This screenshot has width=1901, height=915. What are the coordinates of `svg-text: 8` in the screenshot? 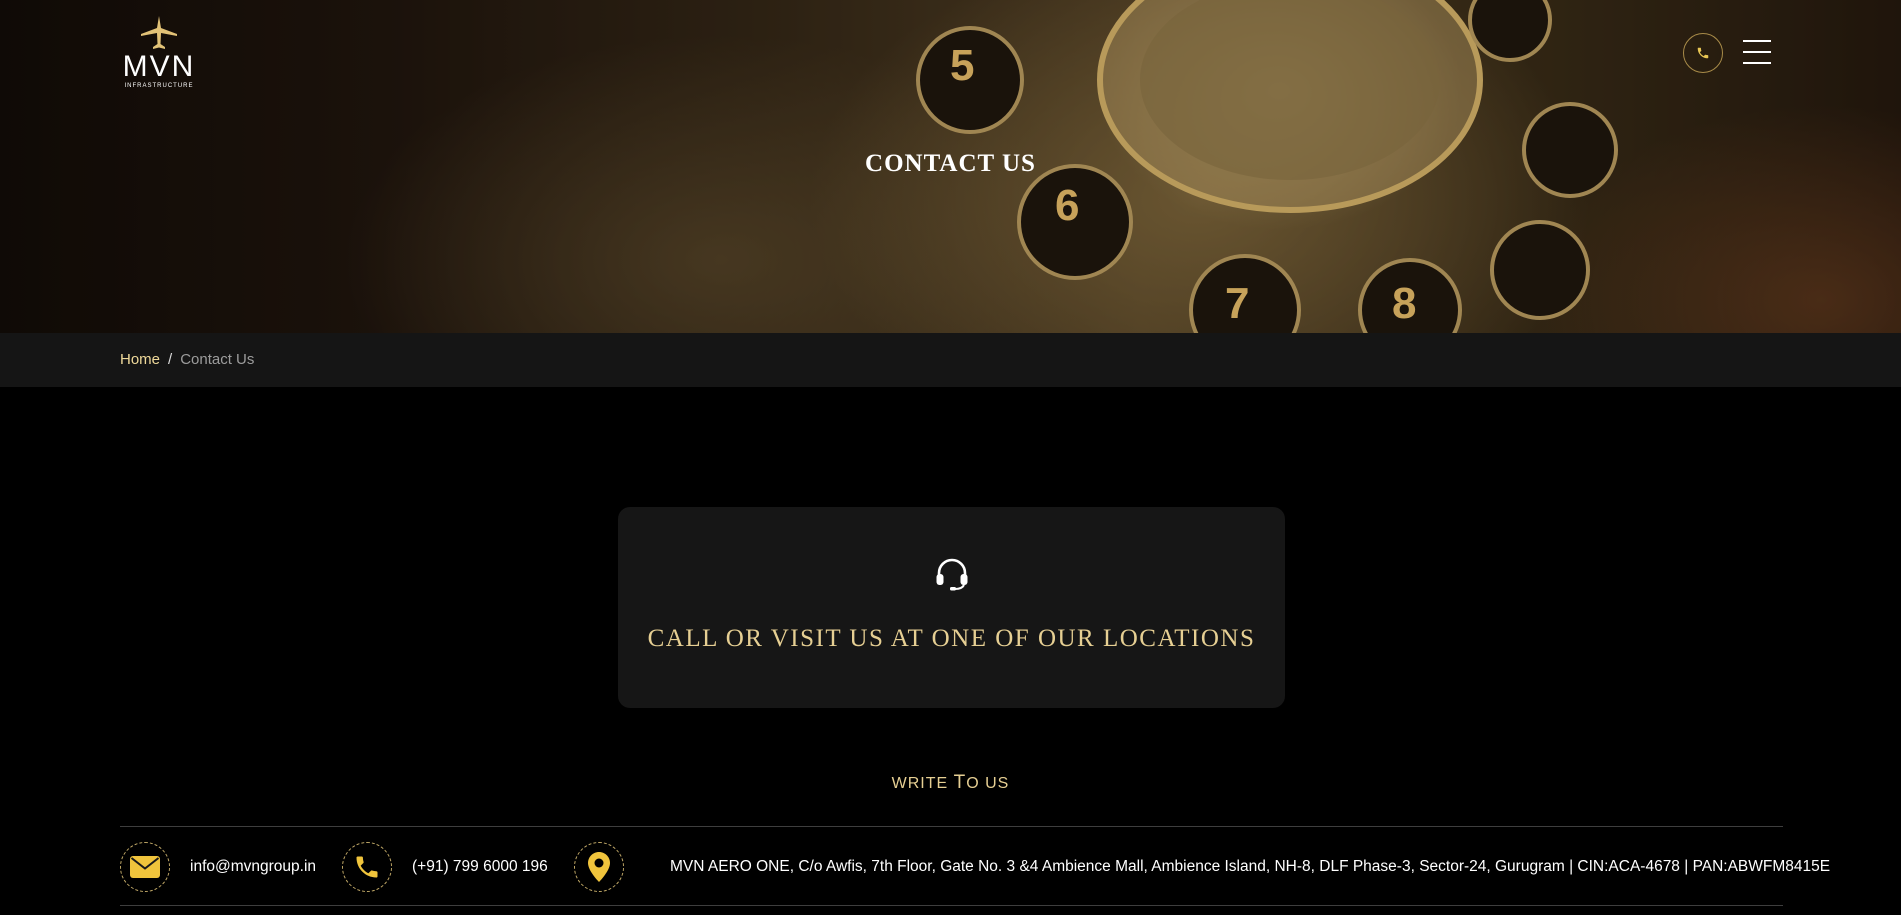 It's located at (1404, 303).